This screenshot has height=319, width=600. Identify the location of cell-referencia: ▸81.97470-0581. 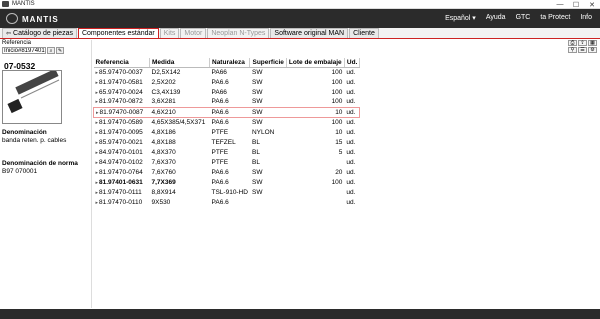
(122, 82).